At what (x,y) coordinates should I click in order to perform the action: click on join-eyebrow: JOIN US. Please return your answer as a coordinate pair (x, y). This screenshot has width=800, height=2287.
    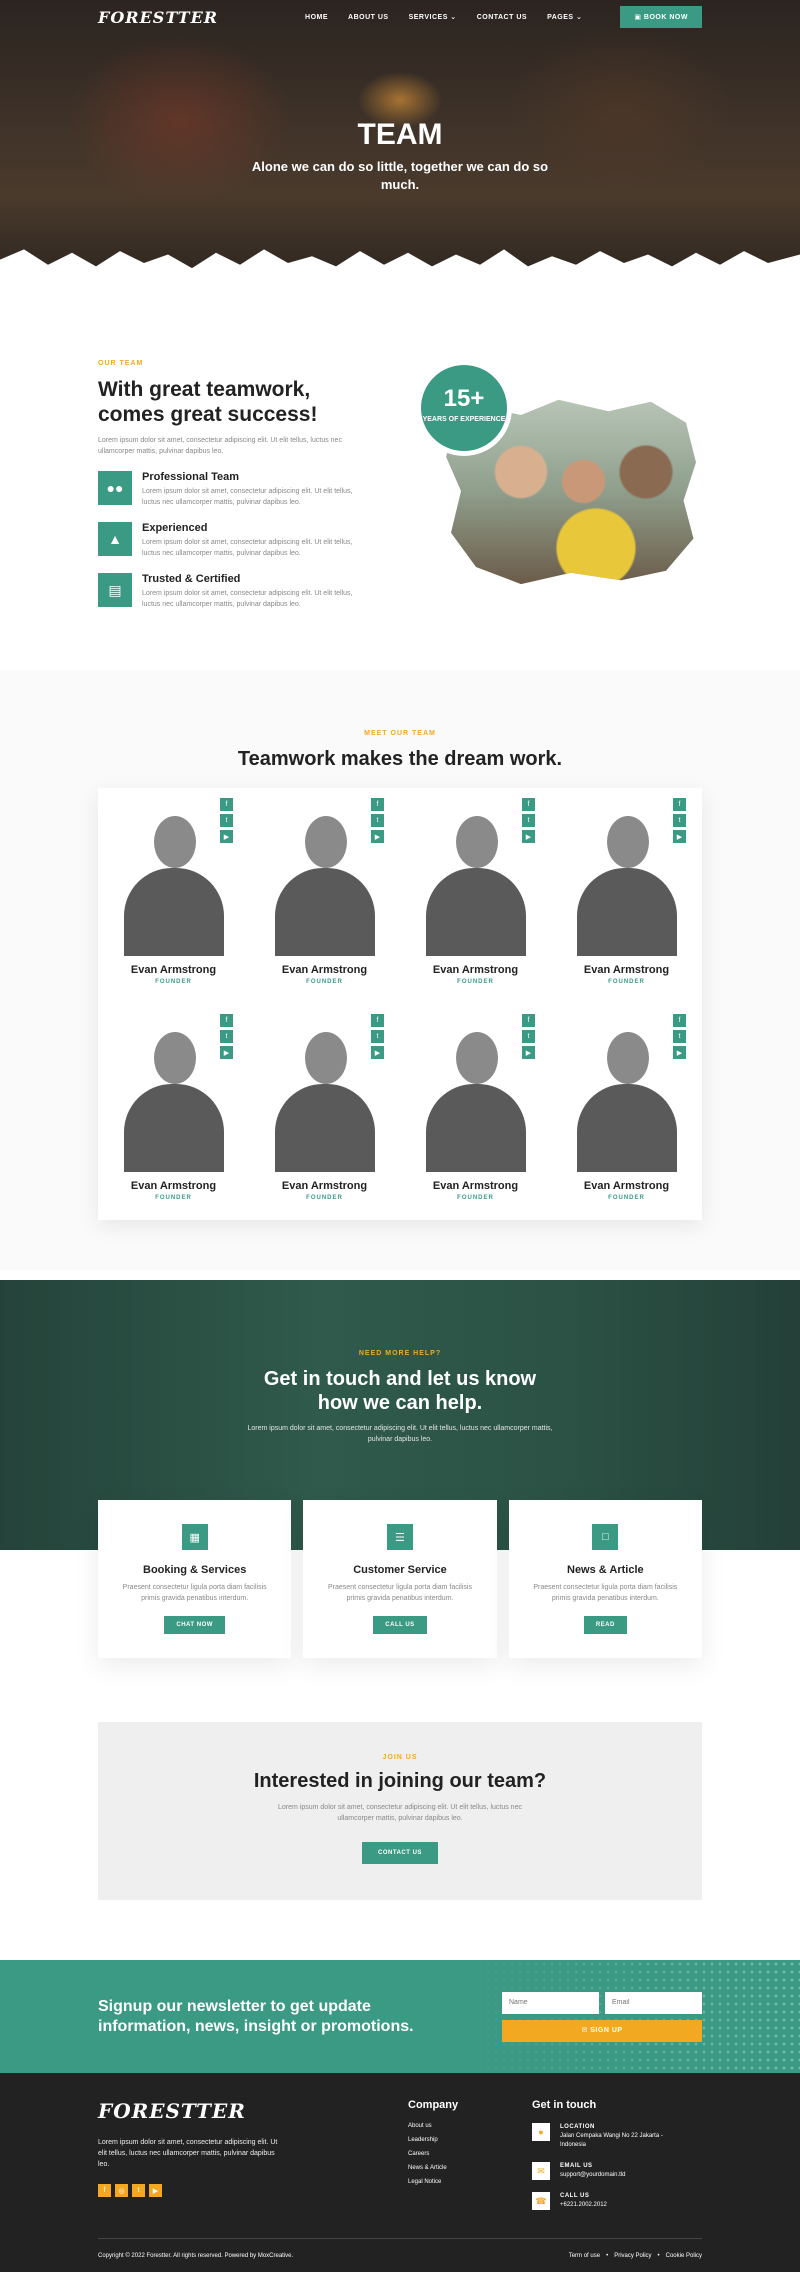
    Looking at the image, I should click on (400, 1757).